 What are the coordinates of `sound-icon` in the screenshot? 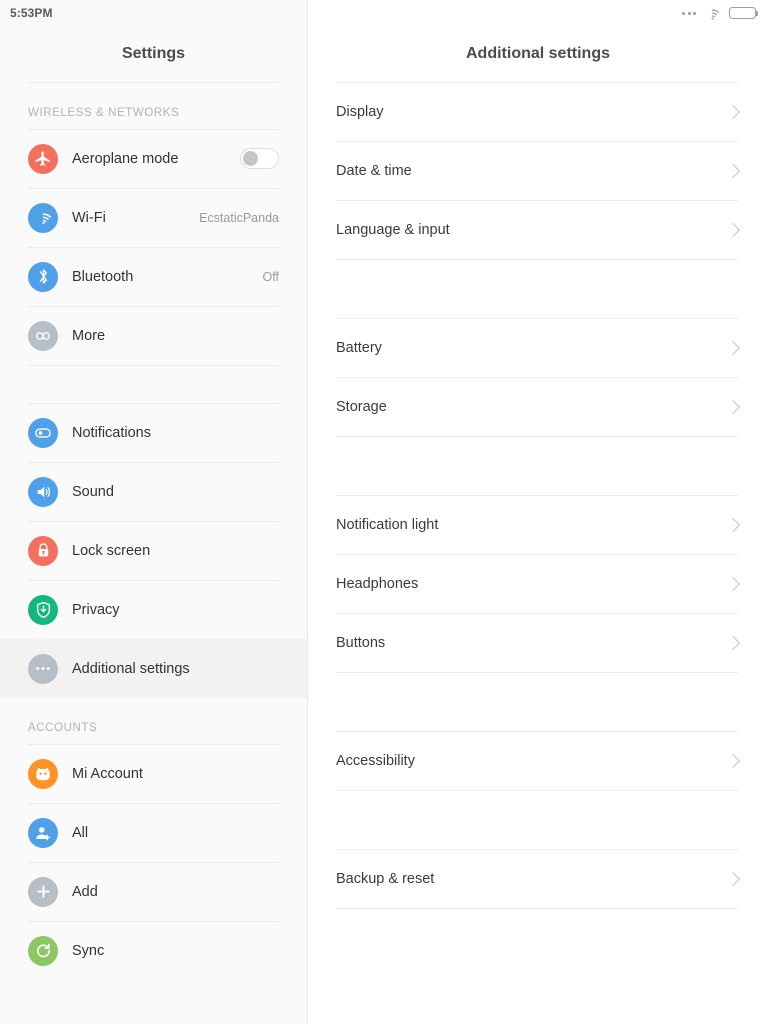 It's located at (43, 491).